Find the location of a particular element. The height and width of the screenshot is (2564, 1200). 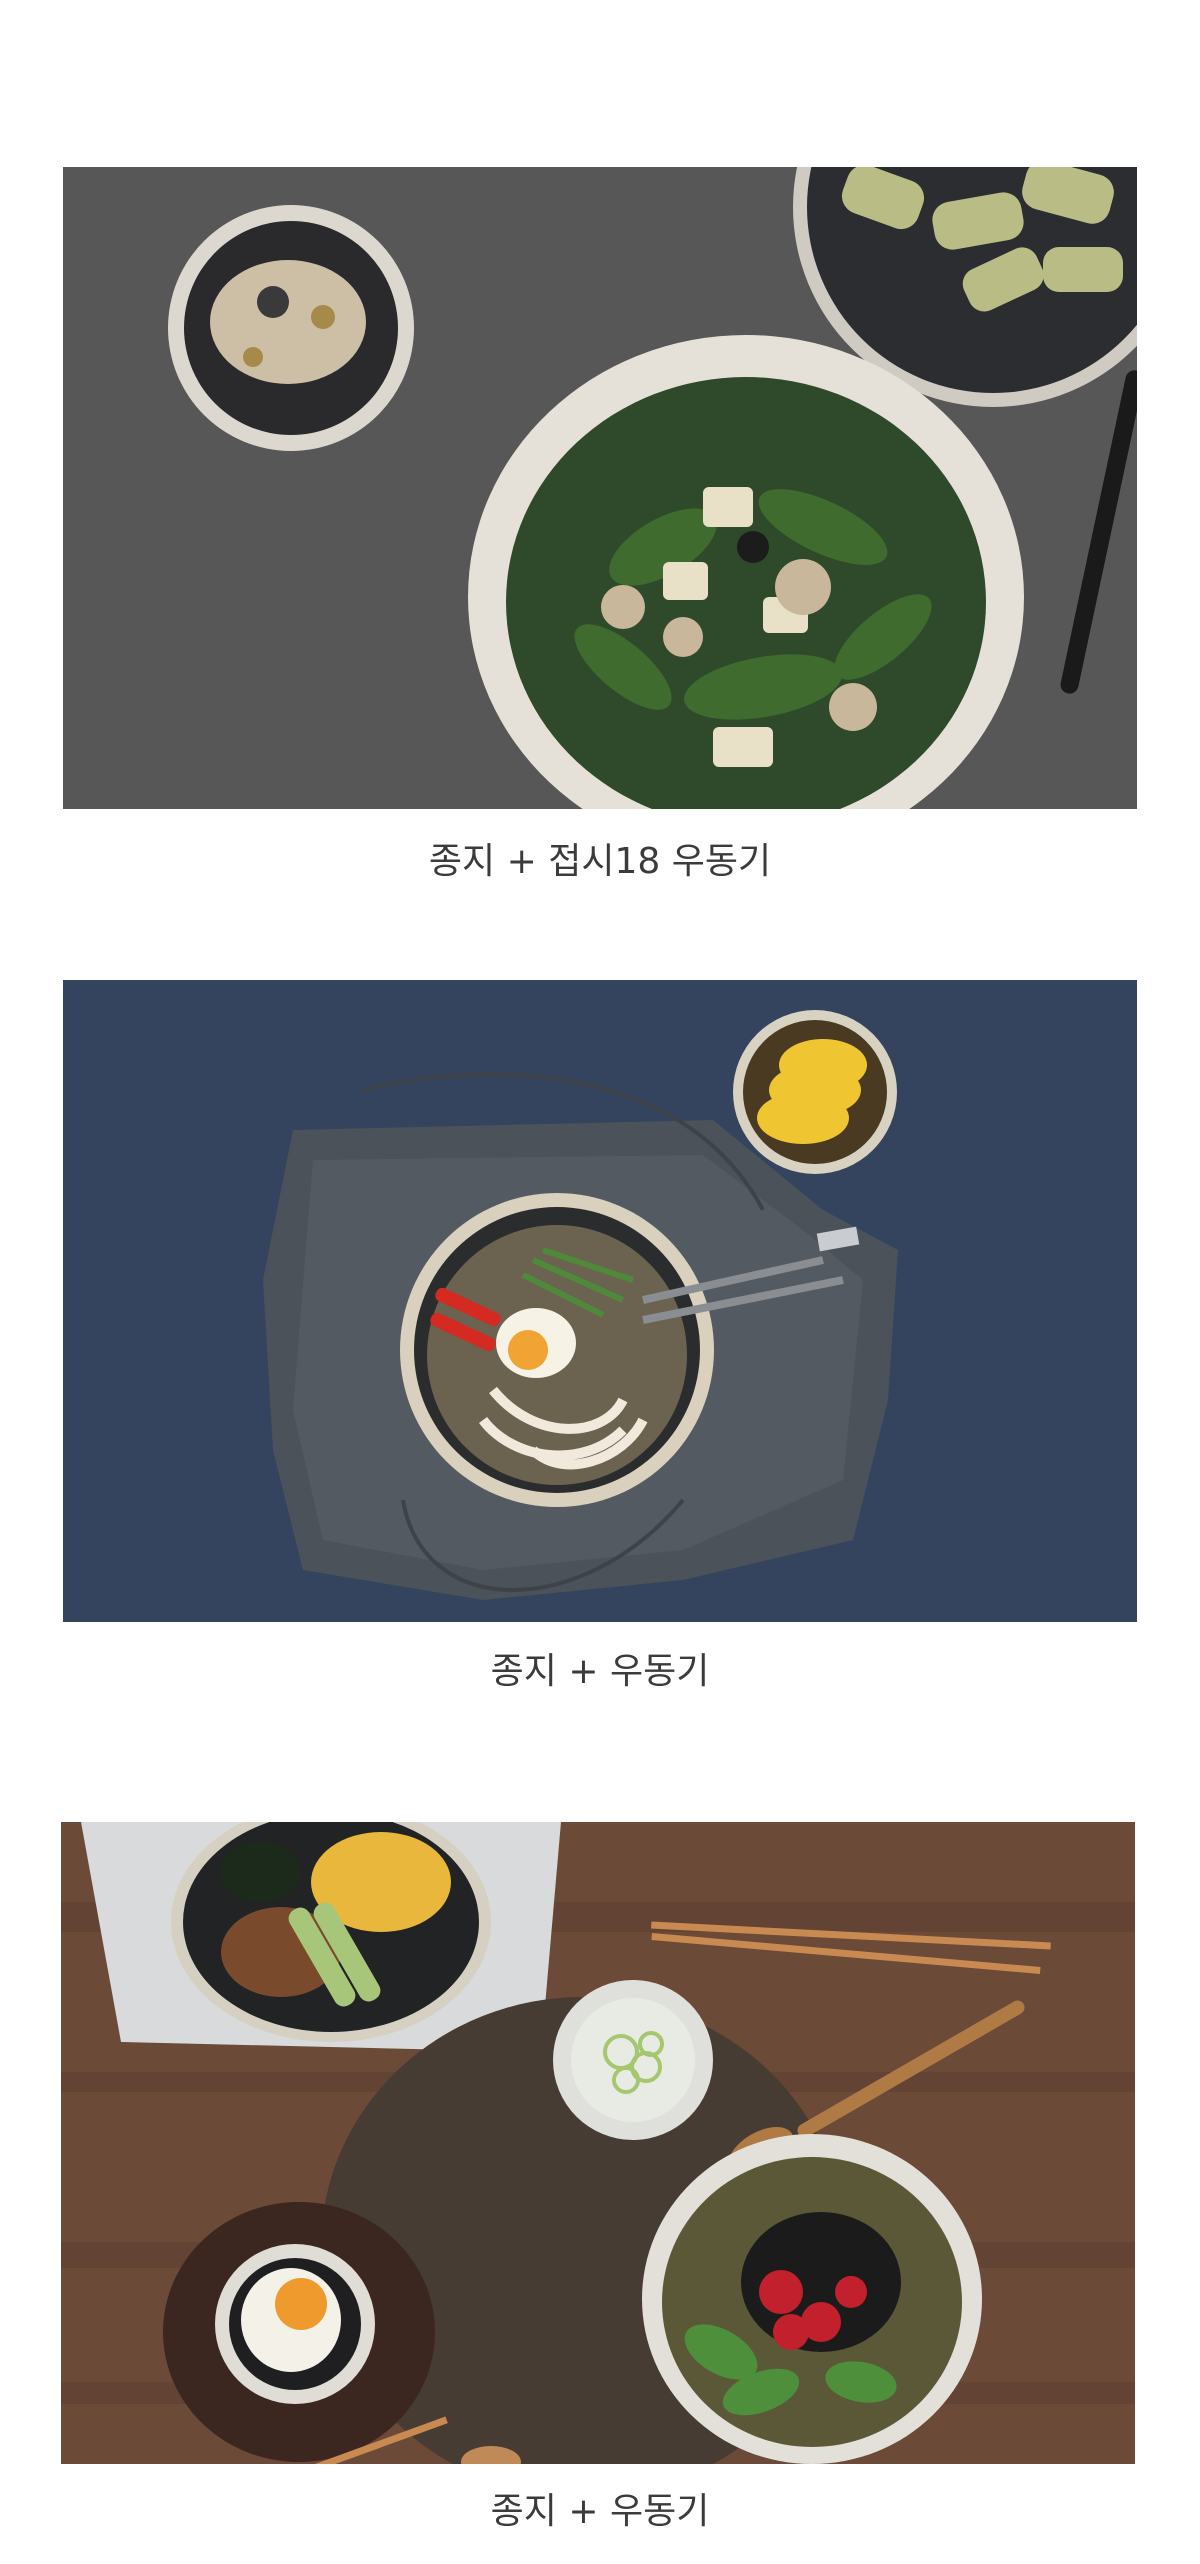

section-3-caption: 종지 + 우동기 is located at coordinates (600, 2511).